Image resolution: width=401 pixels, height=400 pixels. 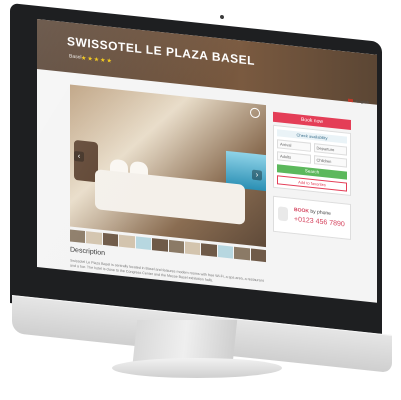 I want to click on phone-label-prefix: BOOK, so click(x=301, y=211).